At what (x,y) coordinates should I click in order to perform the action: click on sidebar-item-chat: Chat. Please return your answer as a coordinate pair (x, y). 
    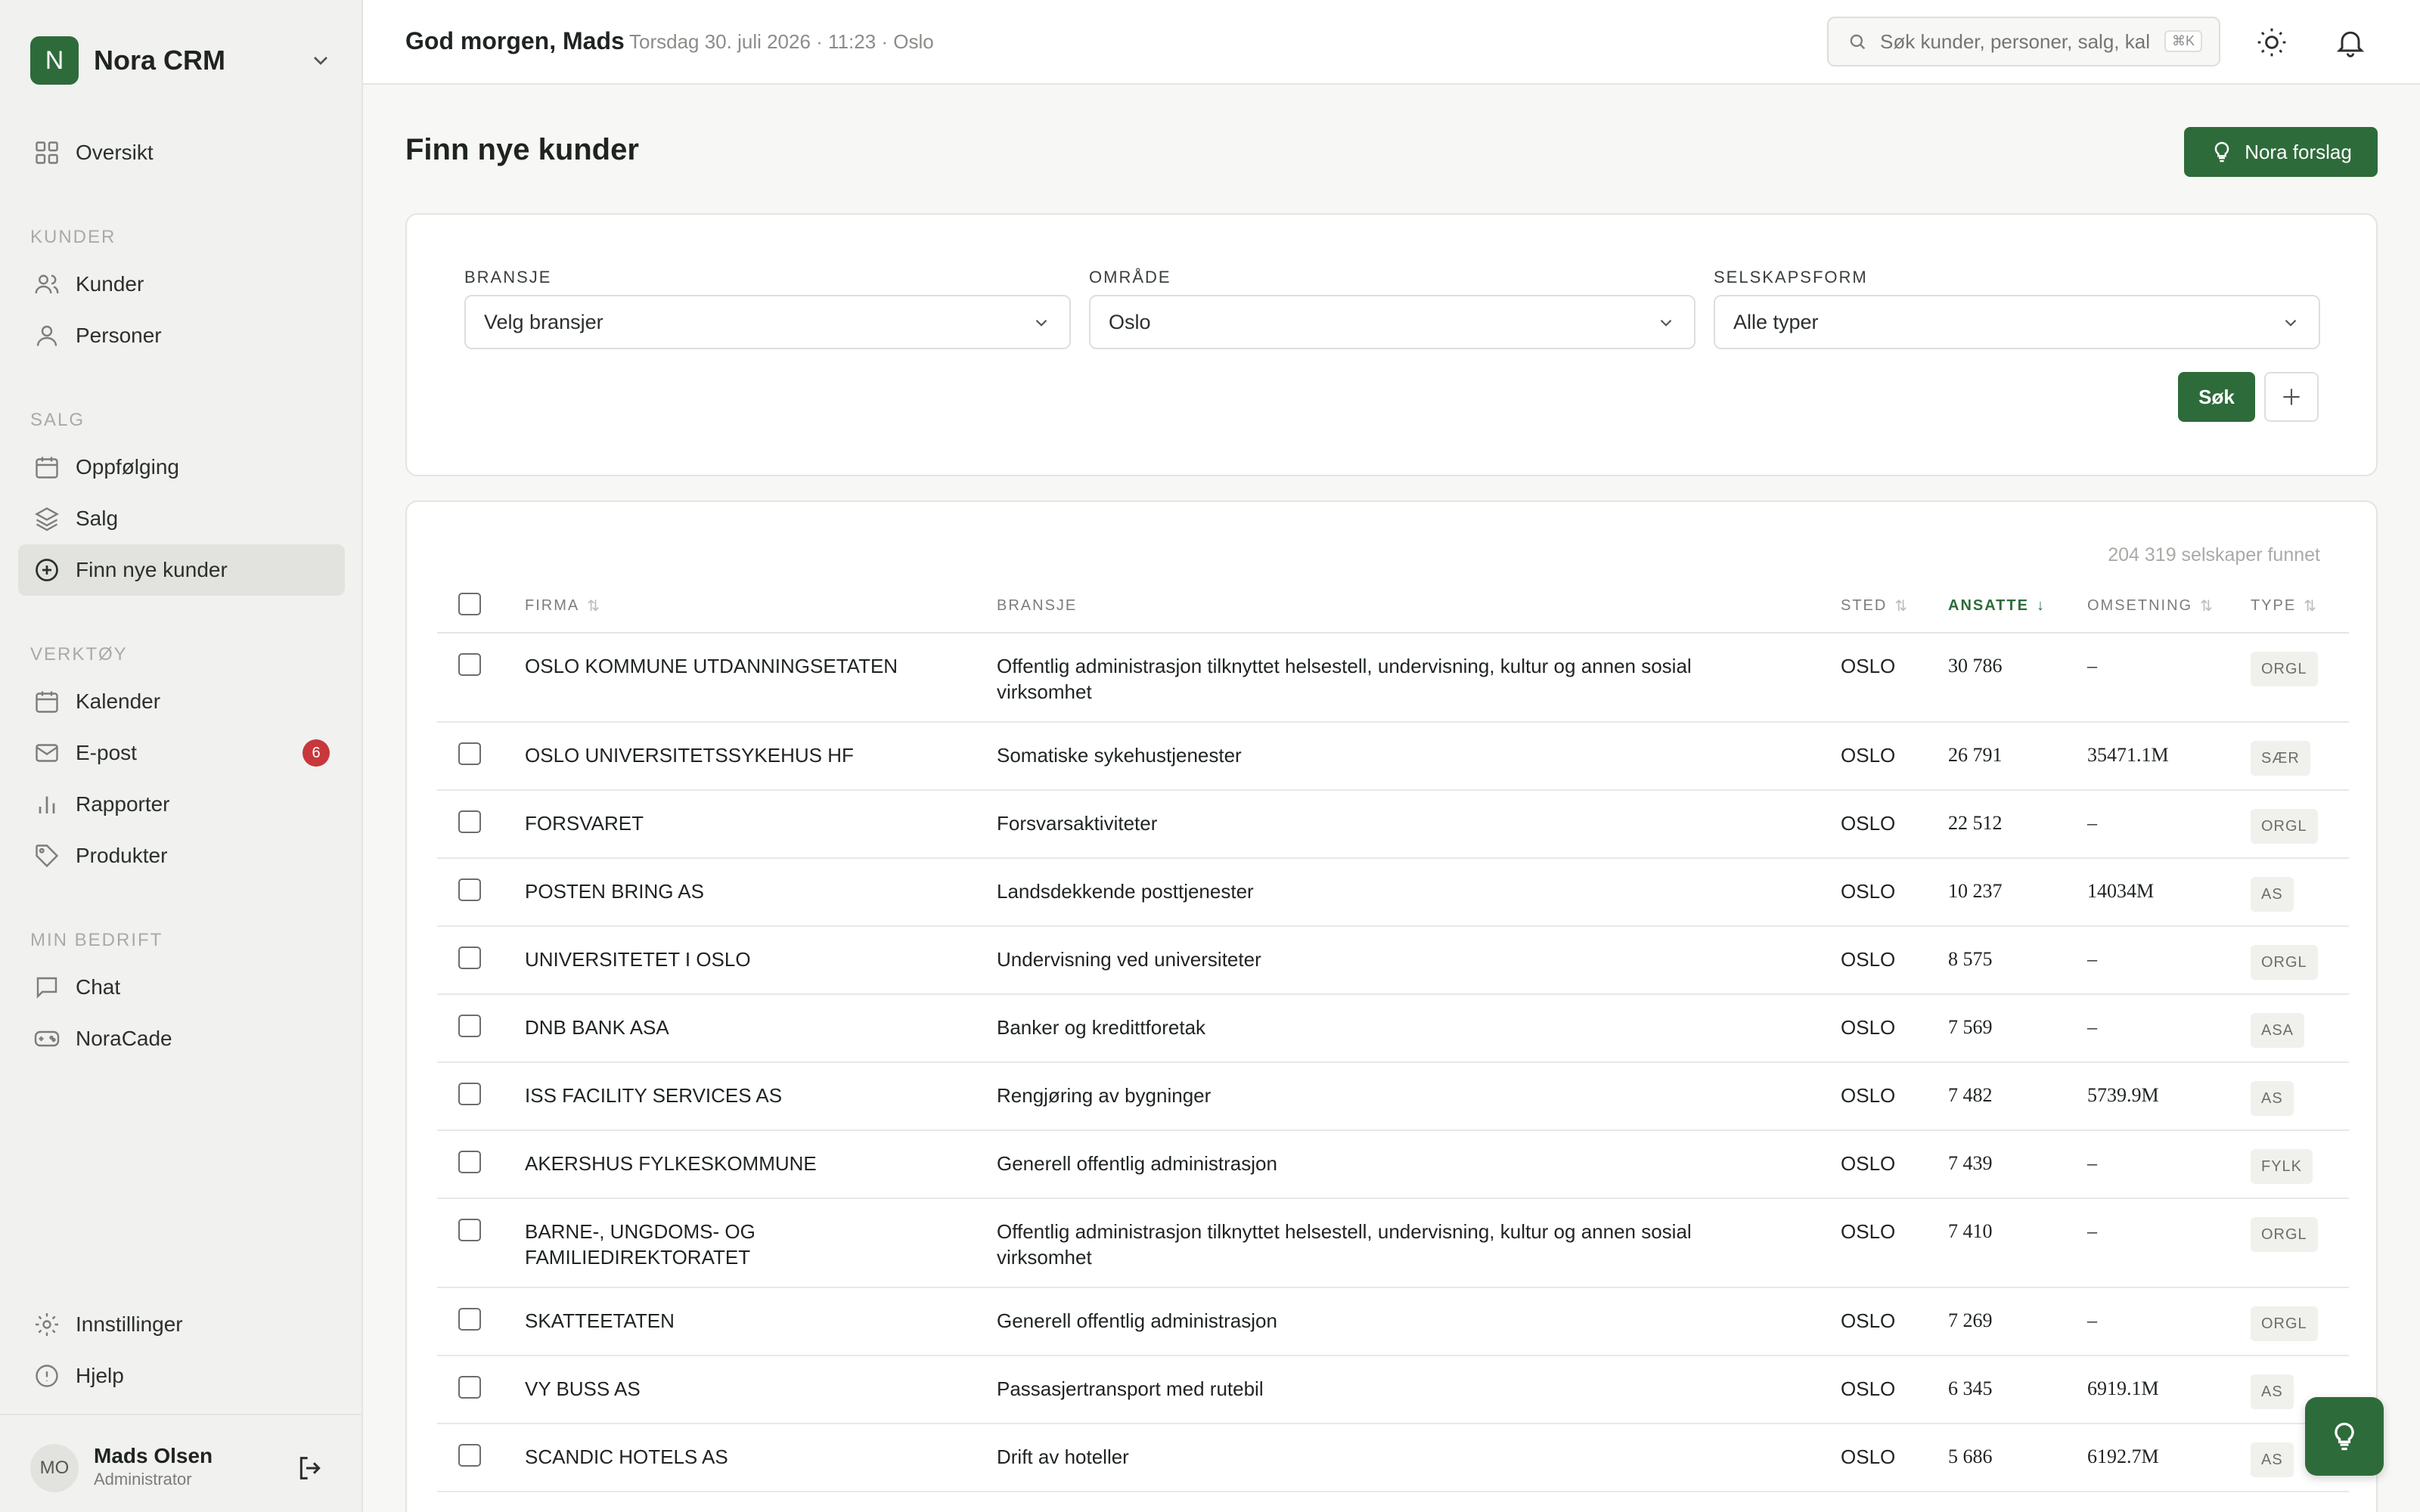
    Looking at the image, I should click on (181, 987).